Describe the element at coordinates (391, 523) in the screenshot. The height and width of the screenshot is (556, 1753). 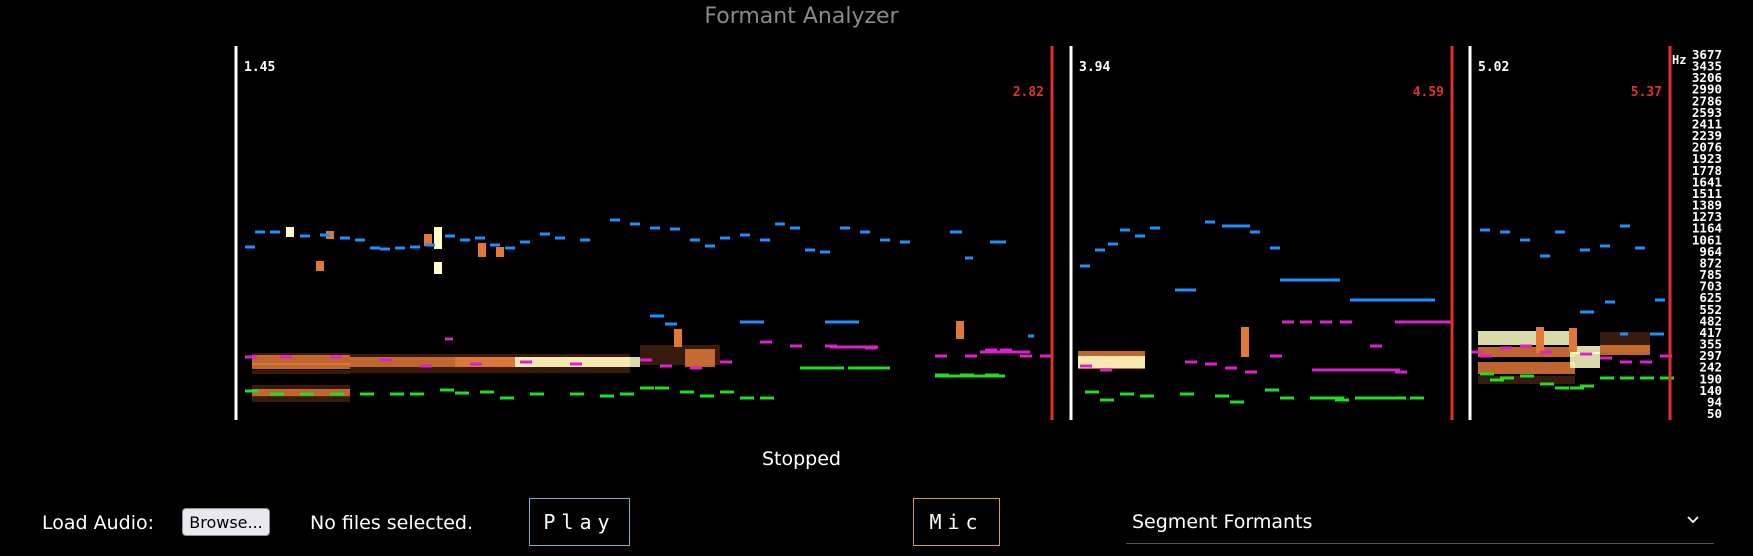
I see `file-status-text: No files selected.` at that location.